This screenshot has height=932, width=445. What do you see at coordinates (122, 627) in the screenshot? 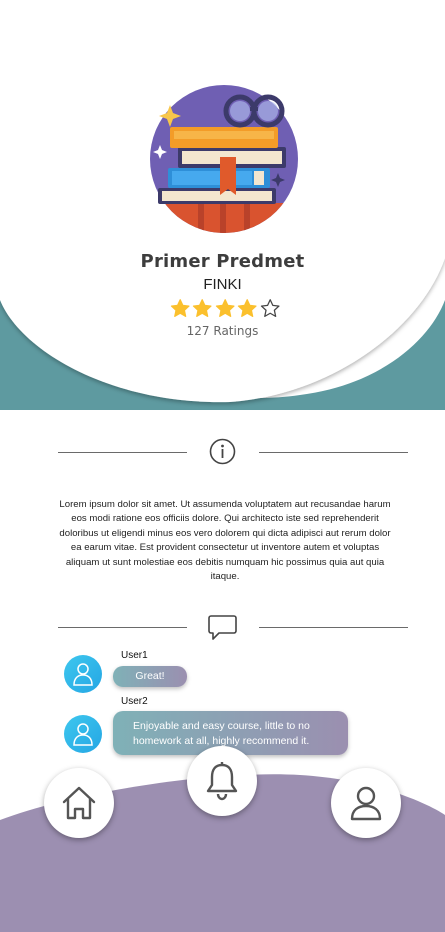
I see `divider-left-comments` at bounding box center [122, 627].